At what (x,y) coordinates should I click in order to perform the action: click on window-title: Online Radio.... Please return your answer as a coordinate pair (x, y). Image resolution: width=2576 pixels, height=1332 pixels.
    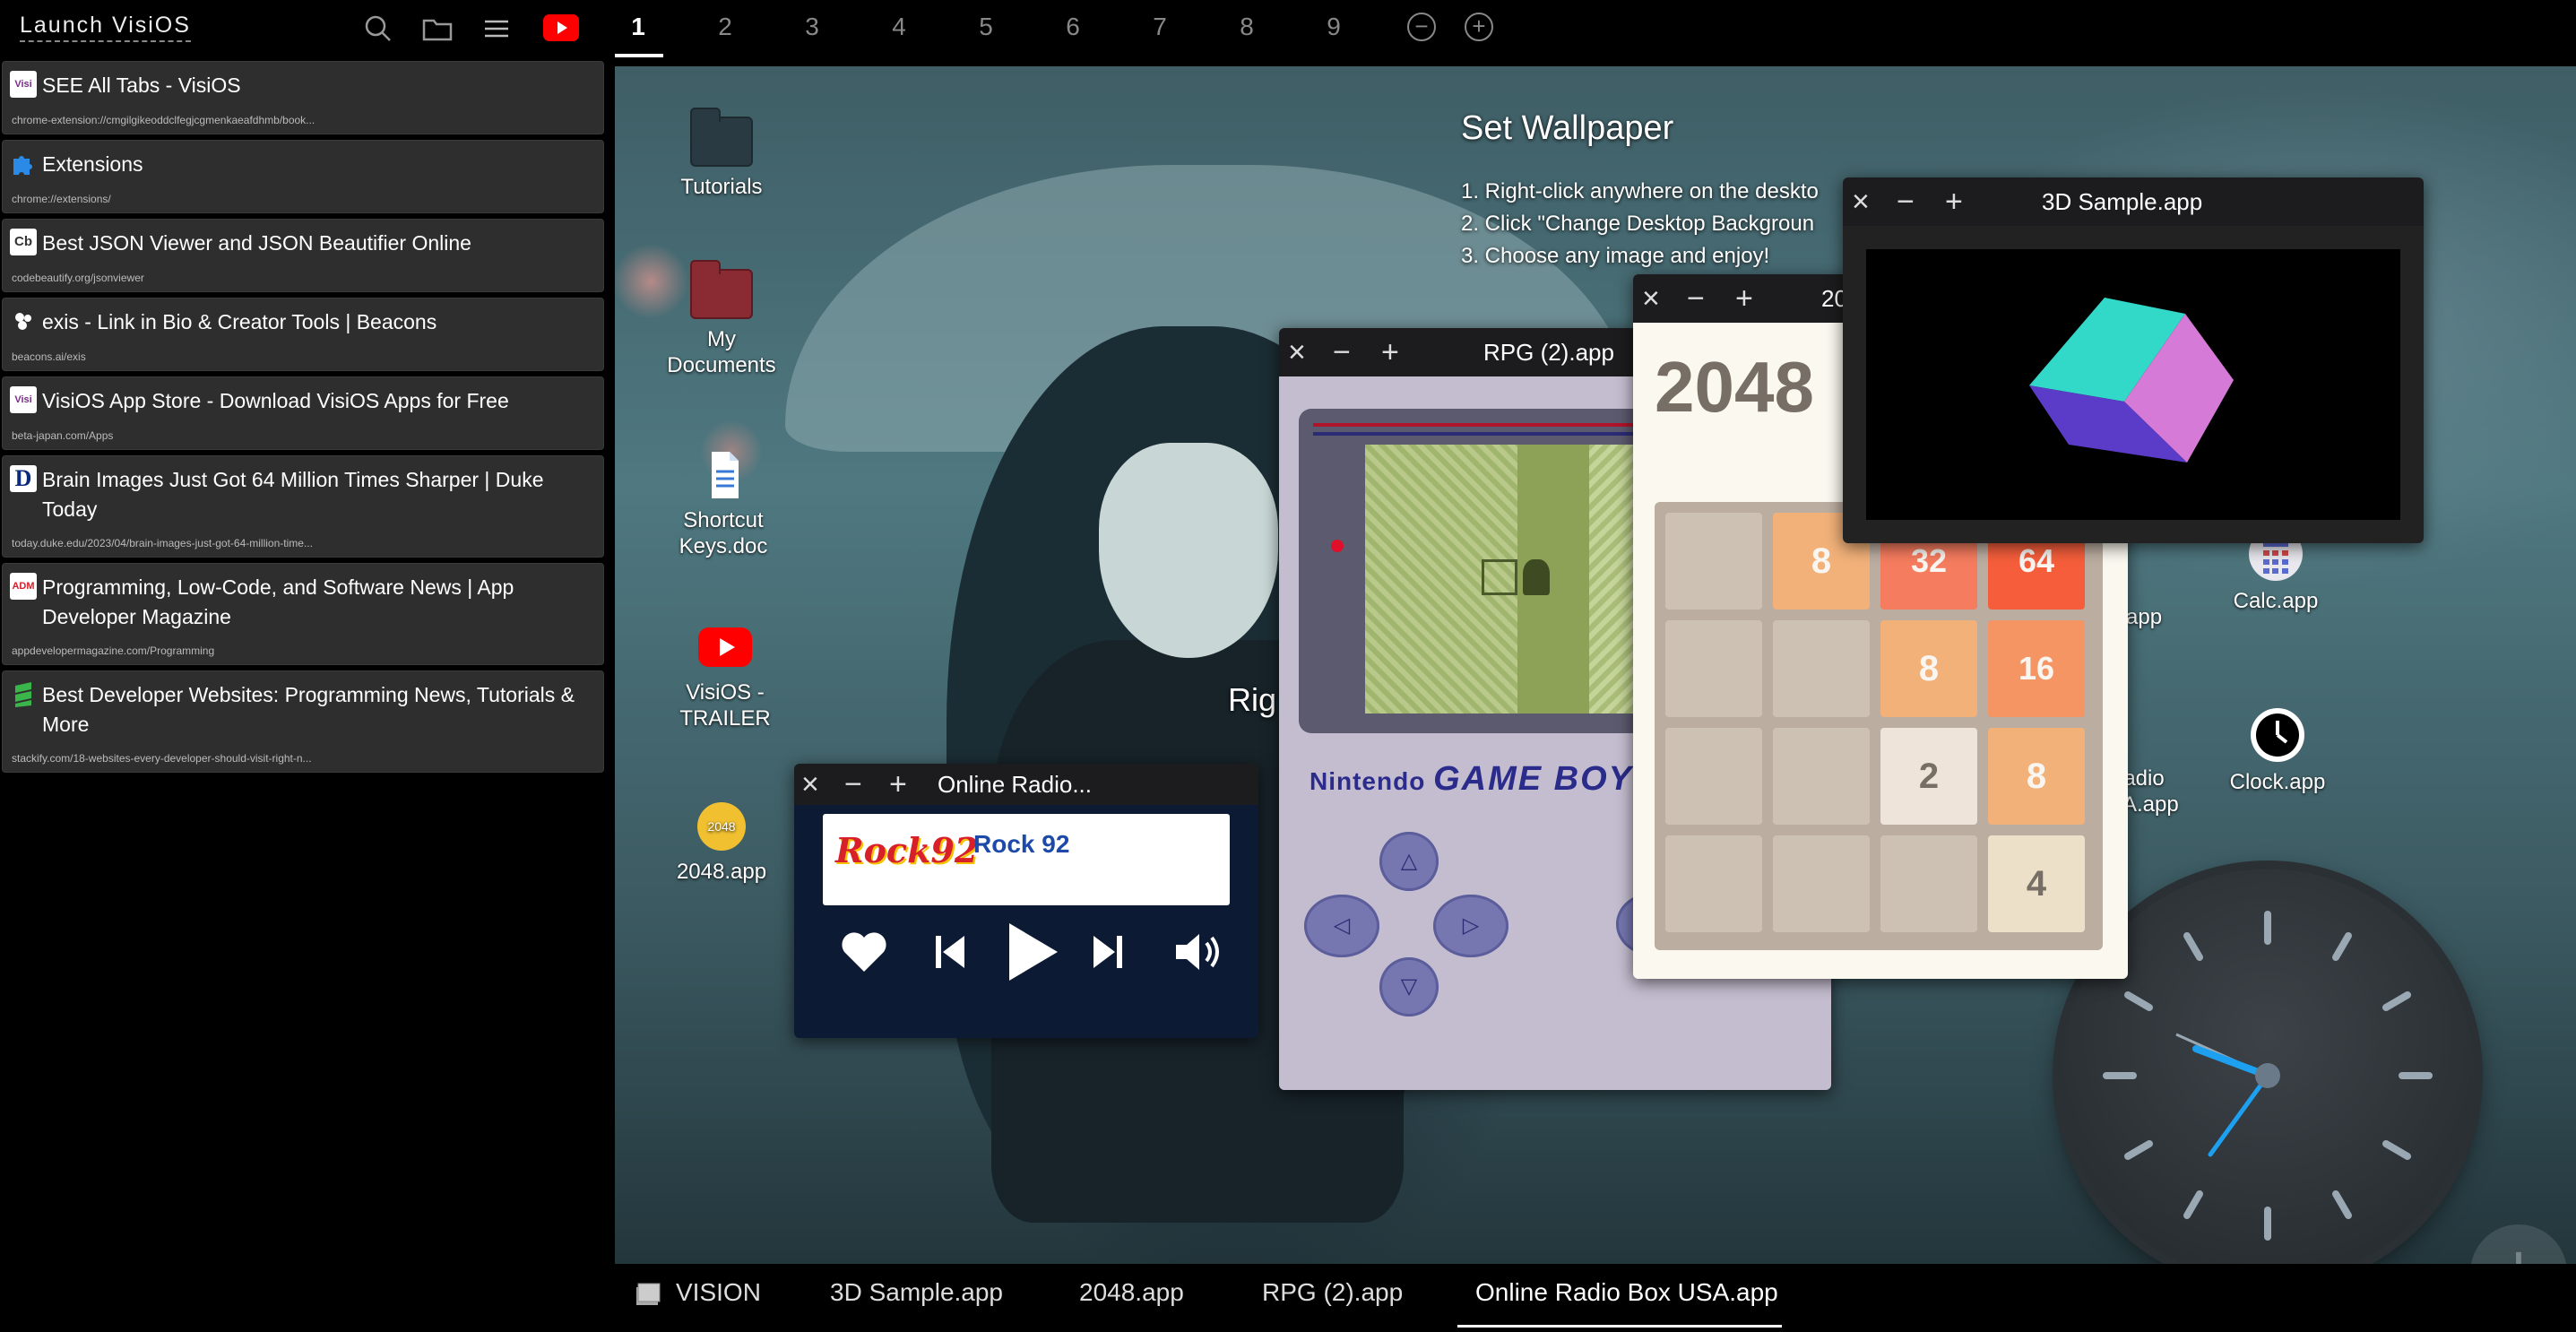
    Looking at the image, I should click on (1015, 785).